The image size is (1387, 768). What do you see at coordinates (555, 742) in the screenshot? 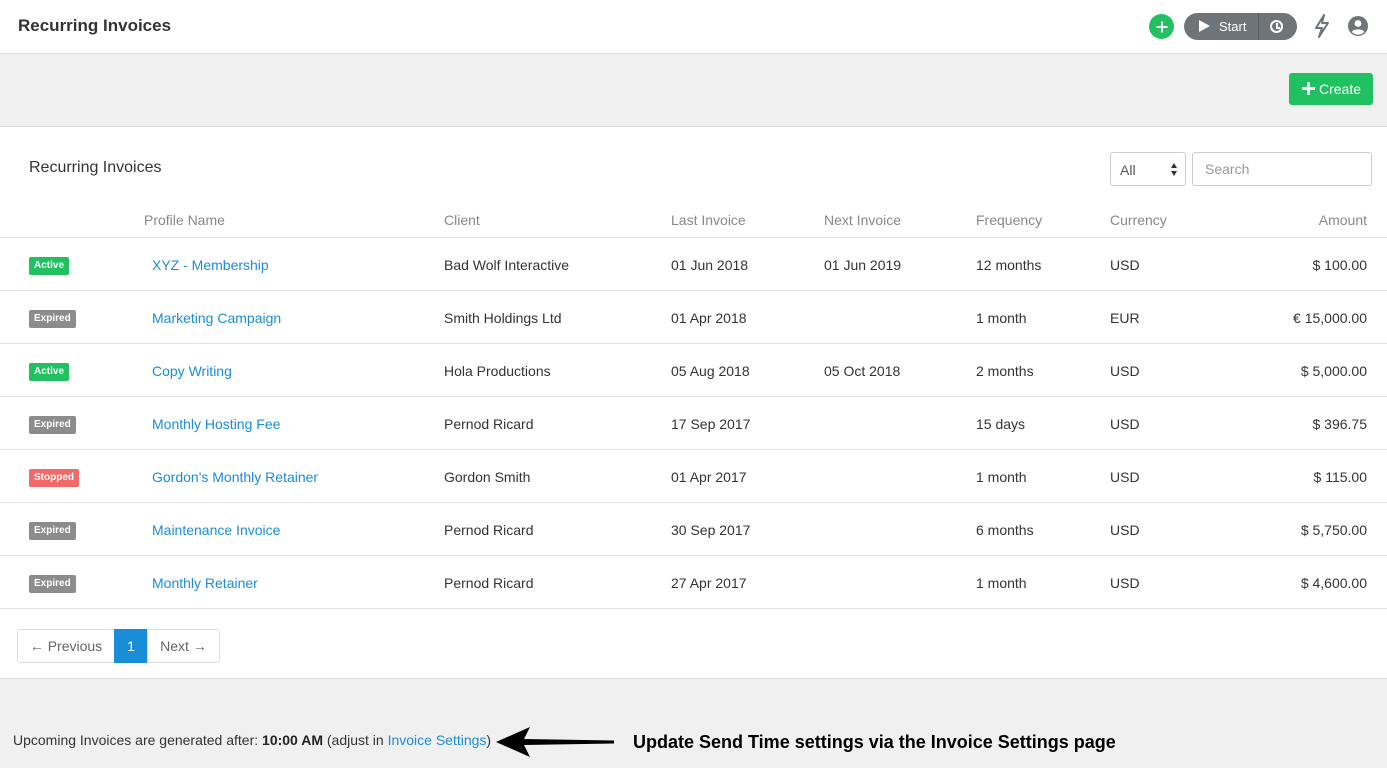
I see `annotation-arrow-icon` at bounding box center [555, 742].